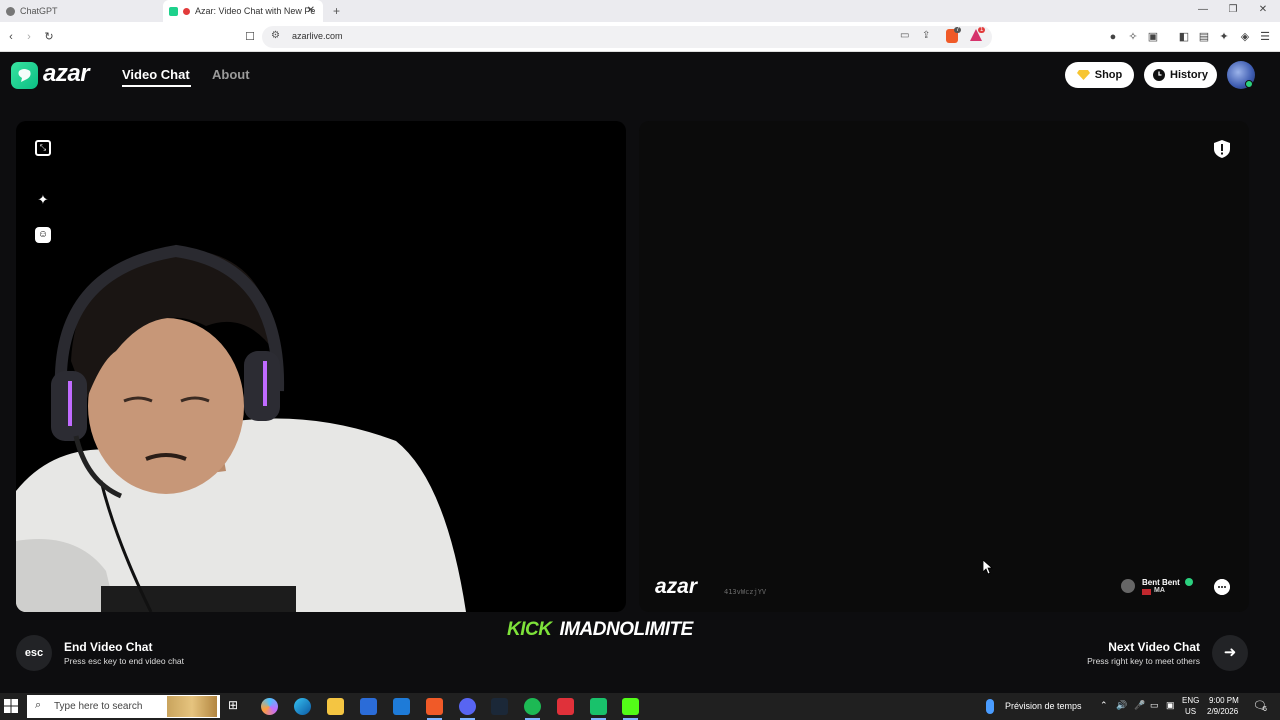 The height and width of the screenshot is (720, 1280). What do you see at coordinates (1113, 37) in the screenshot?
I see `cookie-extension-icon: ●` at bounding box center [1113, 37].